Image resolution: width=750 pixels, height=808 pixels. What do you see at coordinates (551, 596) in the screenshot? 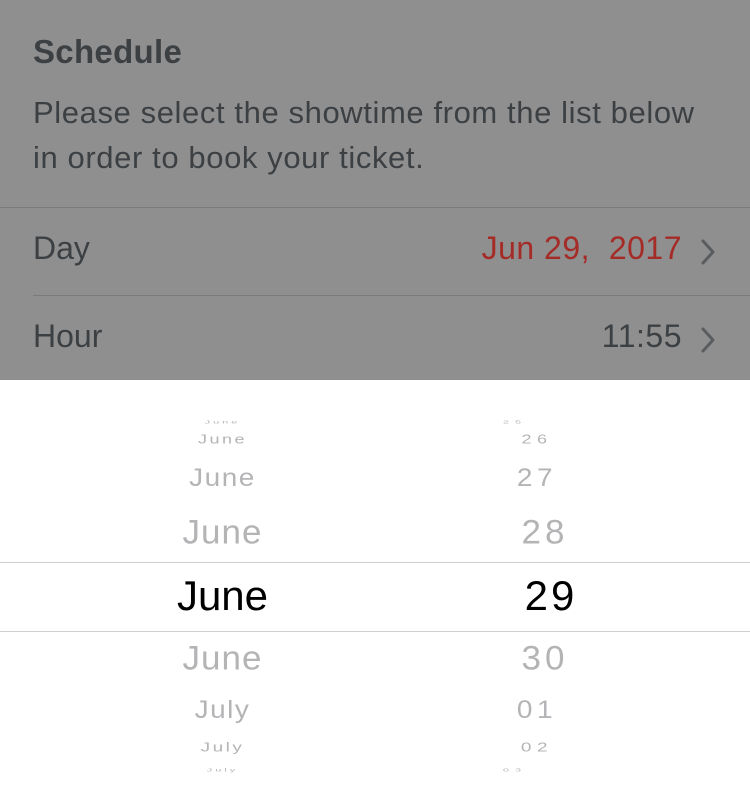
I see `day-option-selected: 29` at bounding box center [551, 596].